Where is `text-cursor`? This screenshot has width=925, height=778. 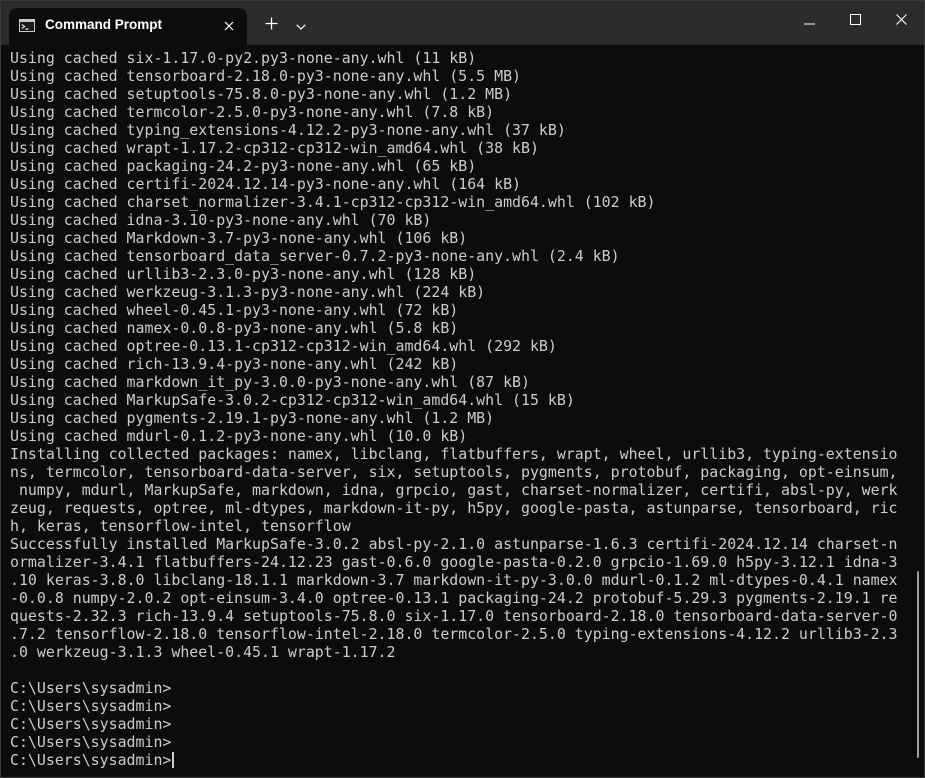 text-cursor is located at coordinates (173, 760).